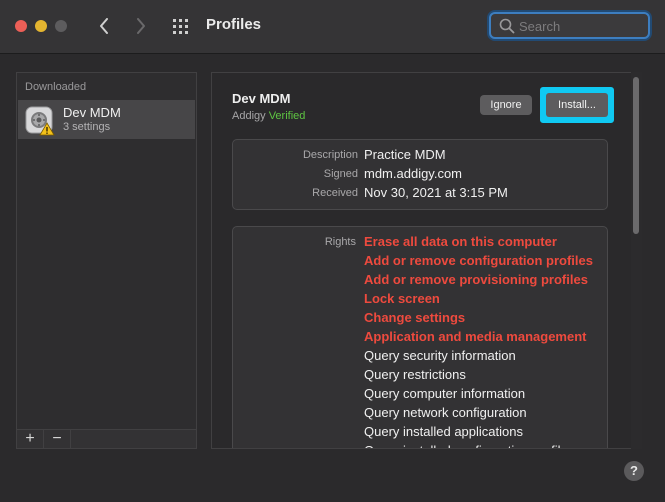 The image size is (665, 502). I want to click on received-row: Received Nov 30, 2021 at 3:15 PM, so click(421, 193).